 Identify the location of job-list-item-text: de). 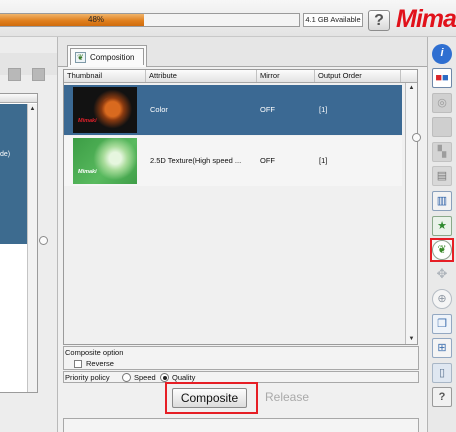
(5, 154).